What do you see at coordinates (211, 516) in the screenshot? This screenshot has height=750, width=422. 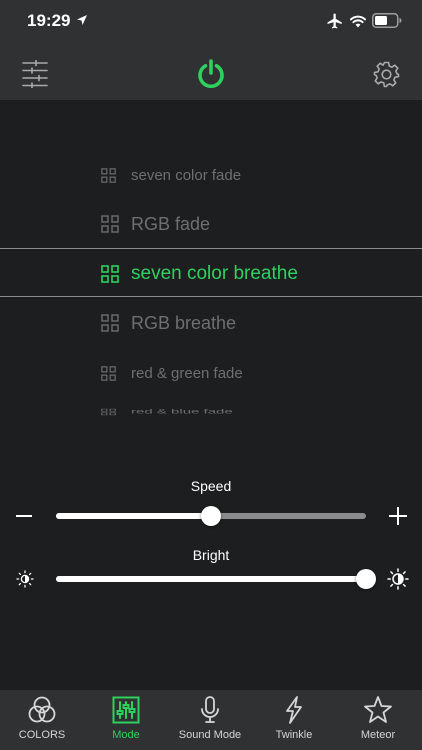 I see `speed-thumb` at bounding box center [211, 516].